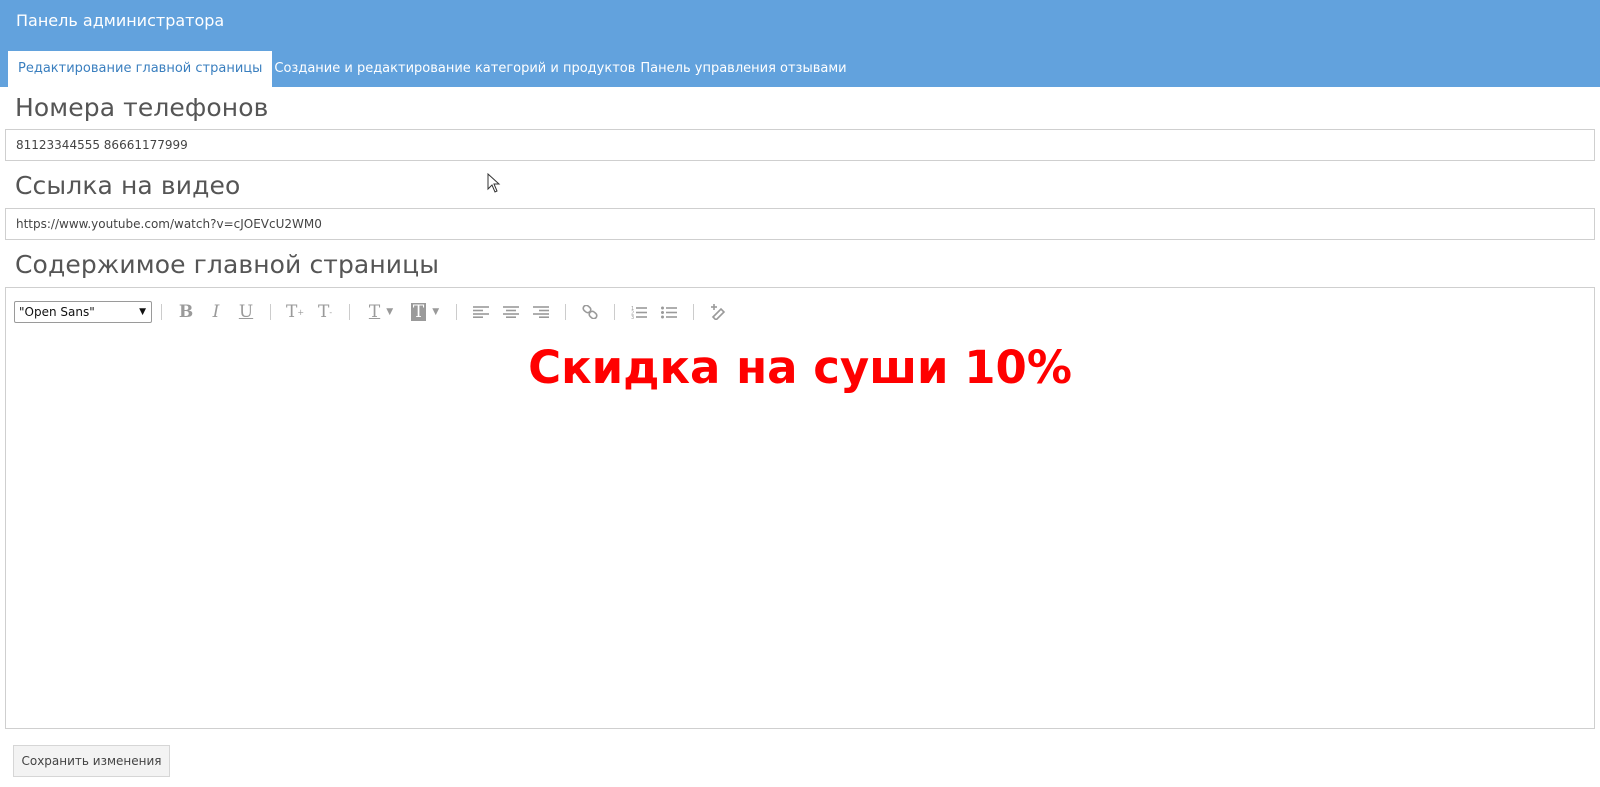  I want to click on mouse-cursor-icon, so click(494, 183).